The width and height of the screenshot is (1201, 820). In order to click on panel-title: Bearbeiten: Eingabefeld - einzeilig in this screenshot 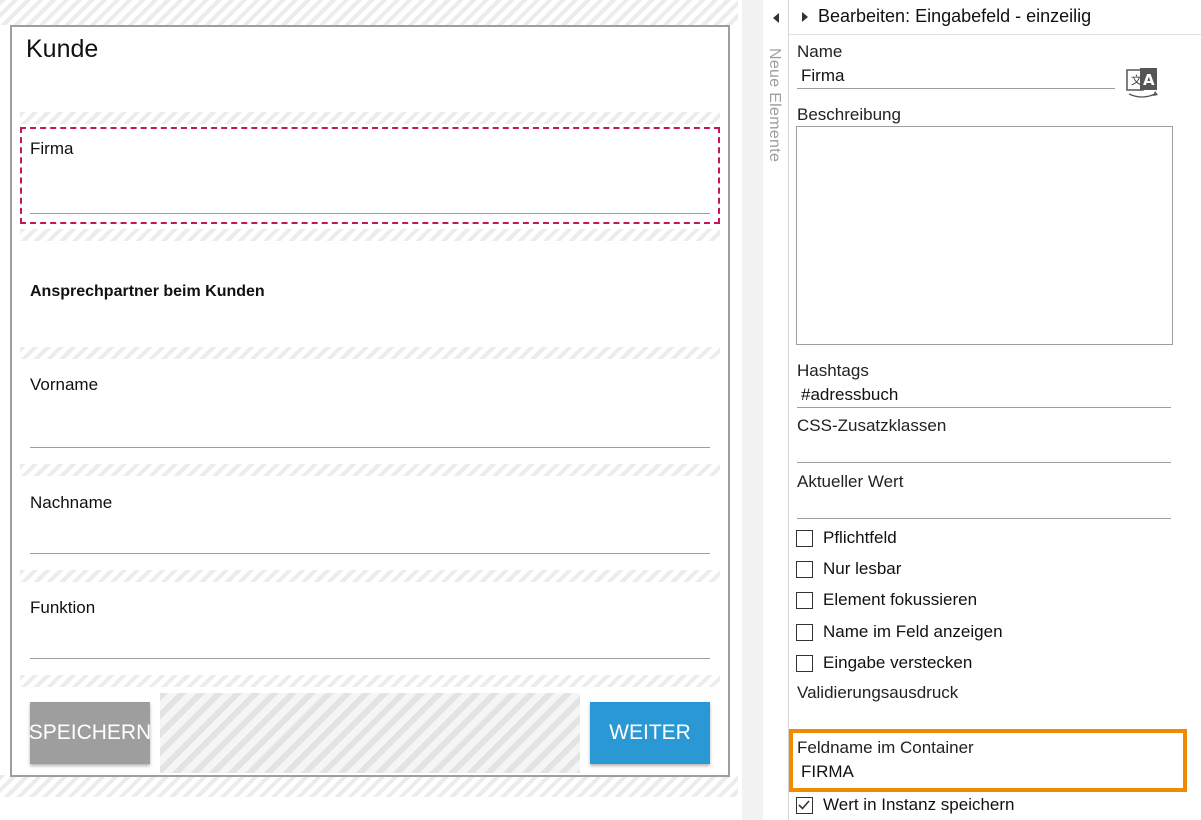, I will do `click(955, 16)`.